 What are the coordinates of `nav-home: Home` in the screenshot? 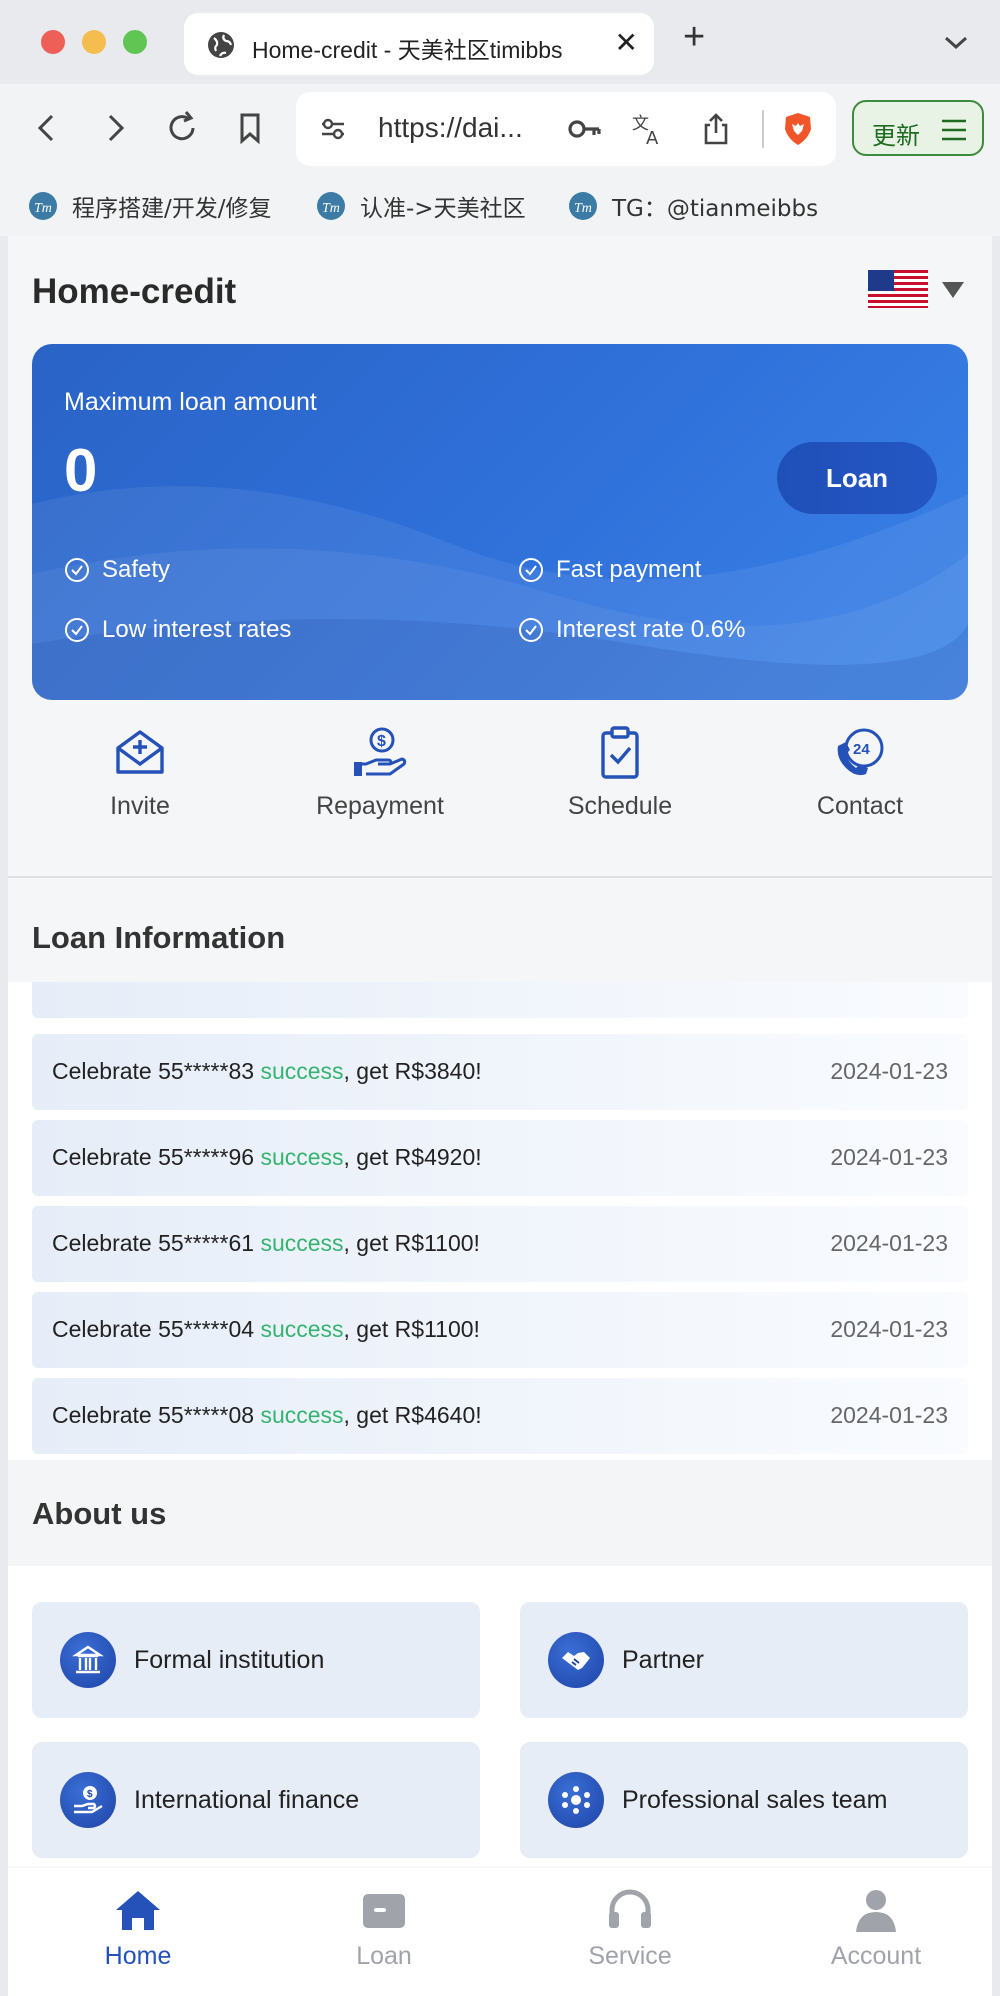 It's located at (138, 1929).